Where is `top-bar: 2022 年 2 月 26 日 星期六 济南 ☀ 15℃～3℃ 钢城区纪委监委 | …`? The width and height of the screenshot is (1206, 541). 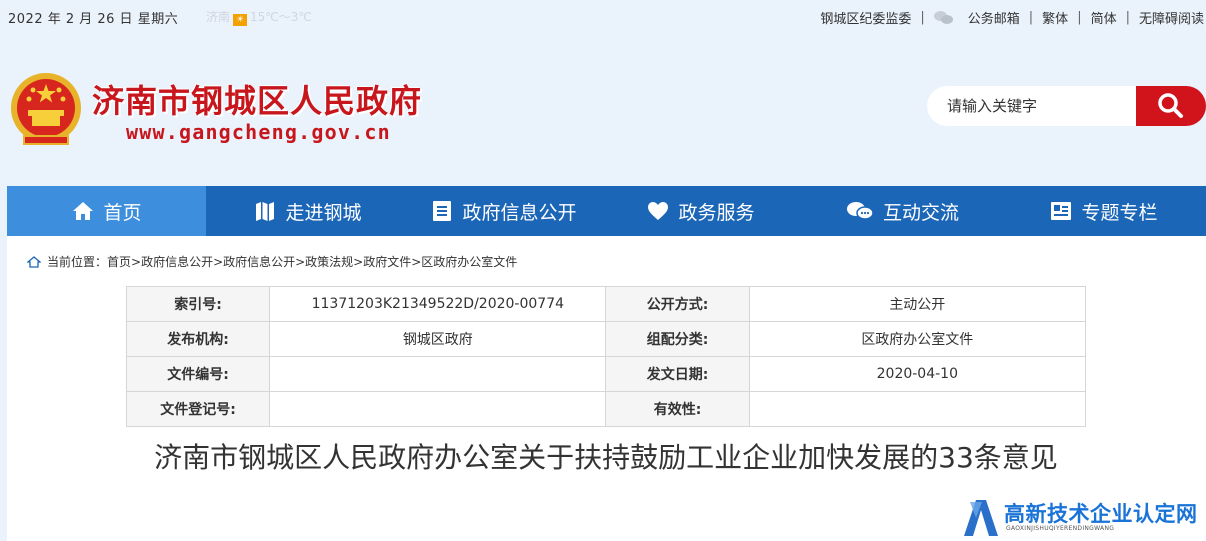
top-bar: 2022 年 2 月 26 日 星期六 济南 ☀ 15℃～3℃ 钢城区纪委监委 | … is located at coordinates (603, 17).